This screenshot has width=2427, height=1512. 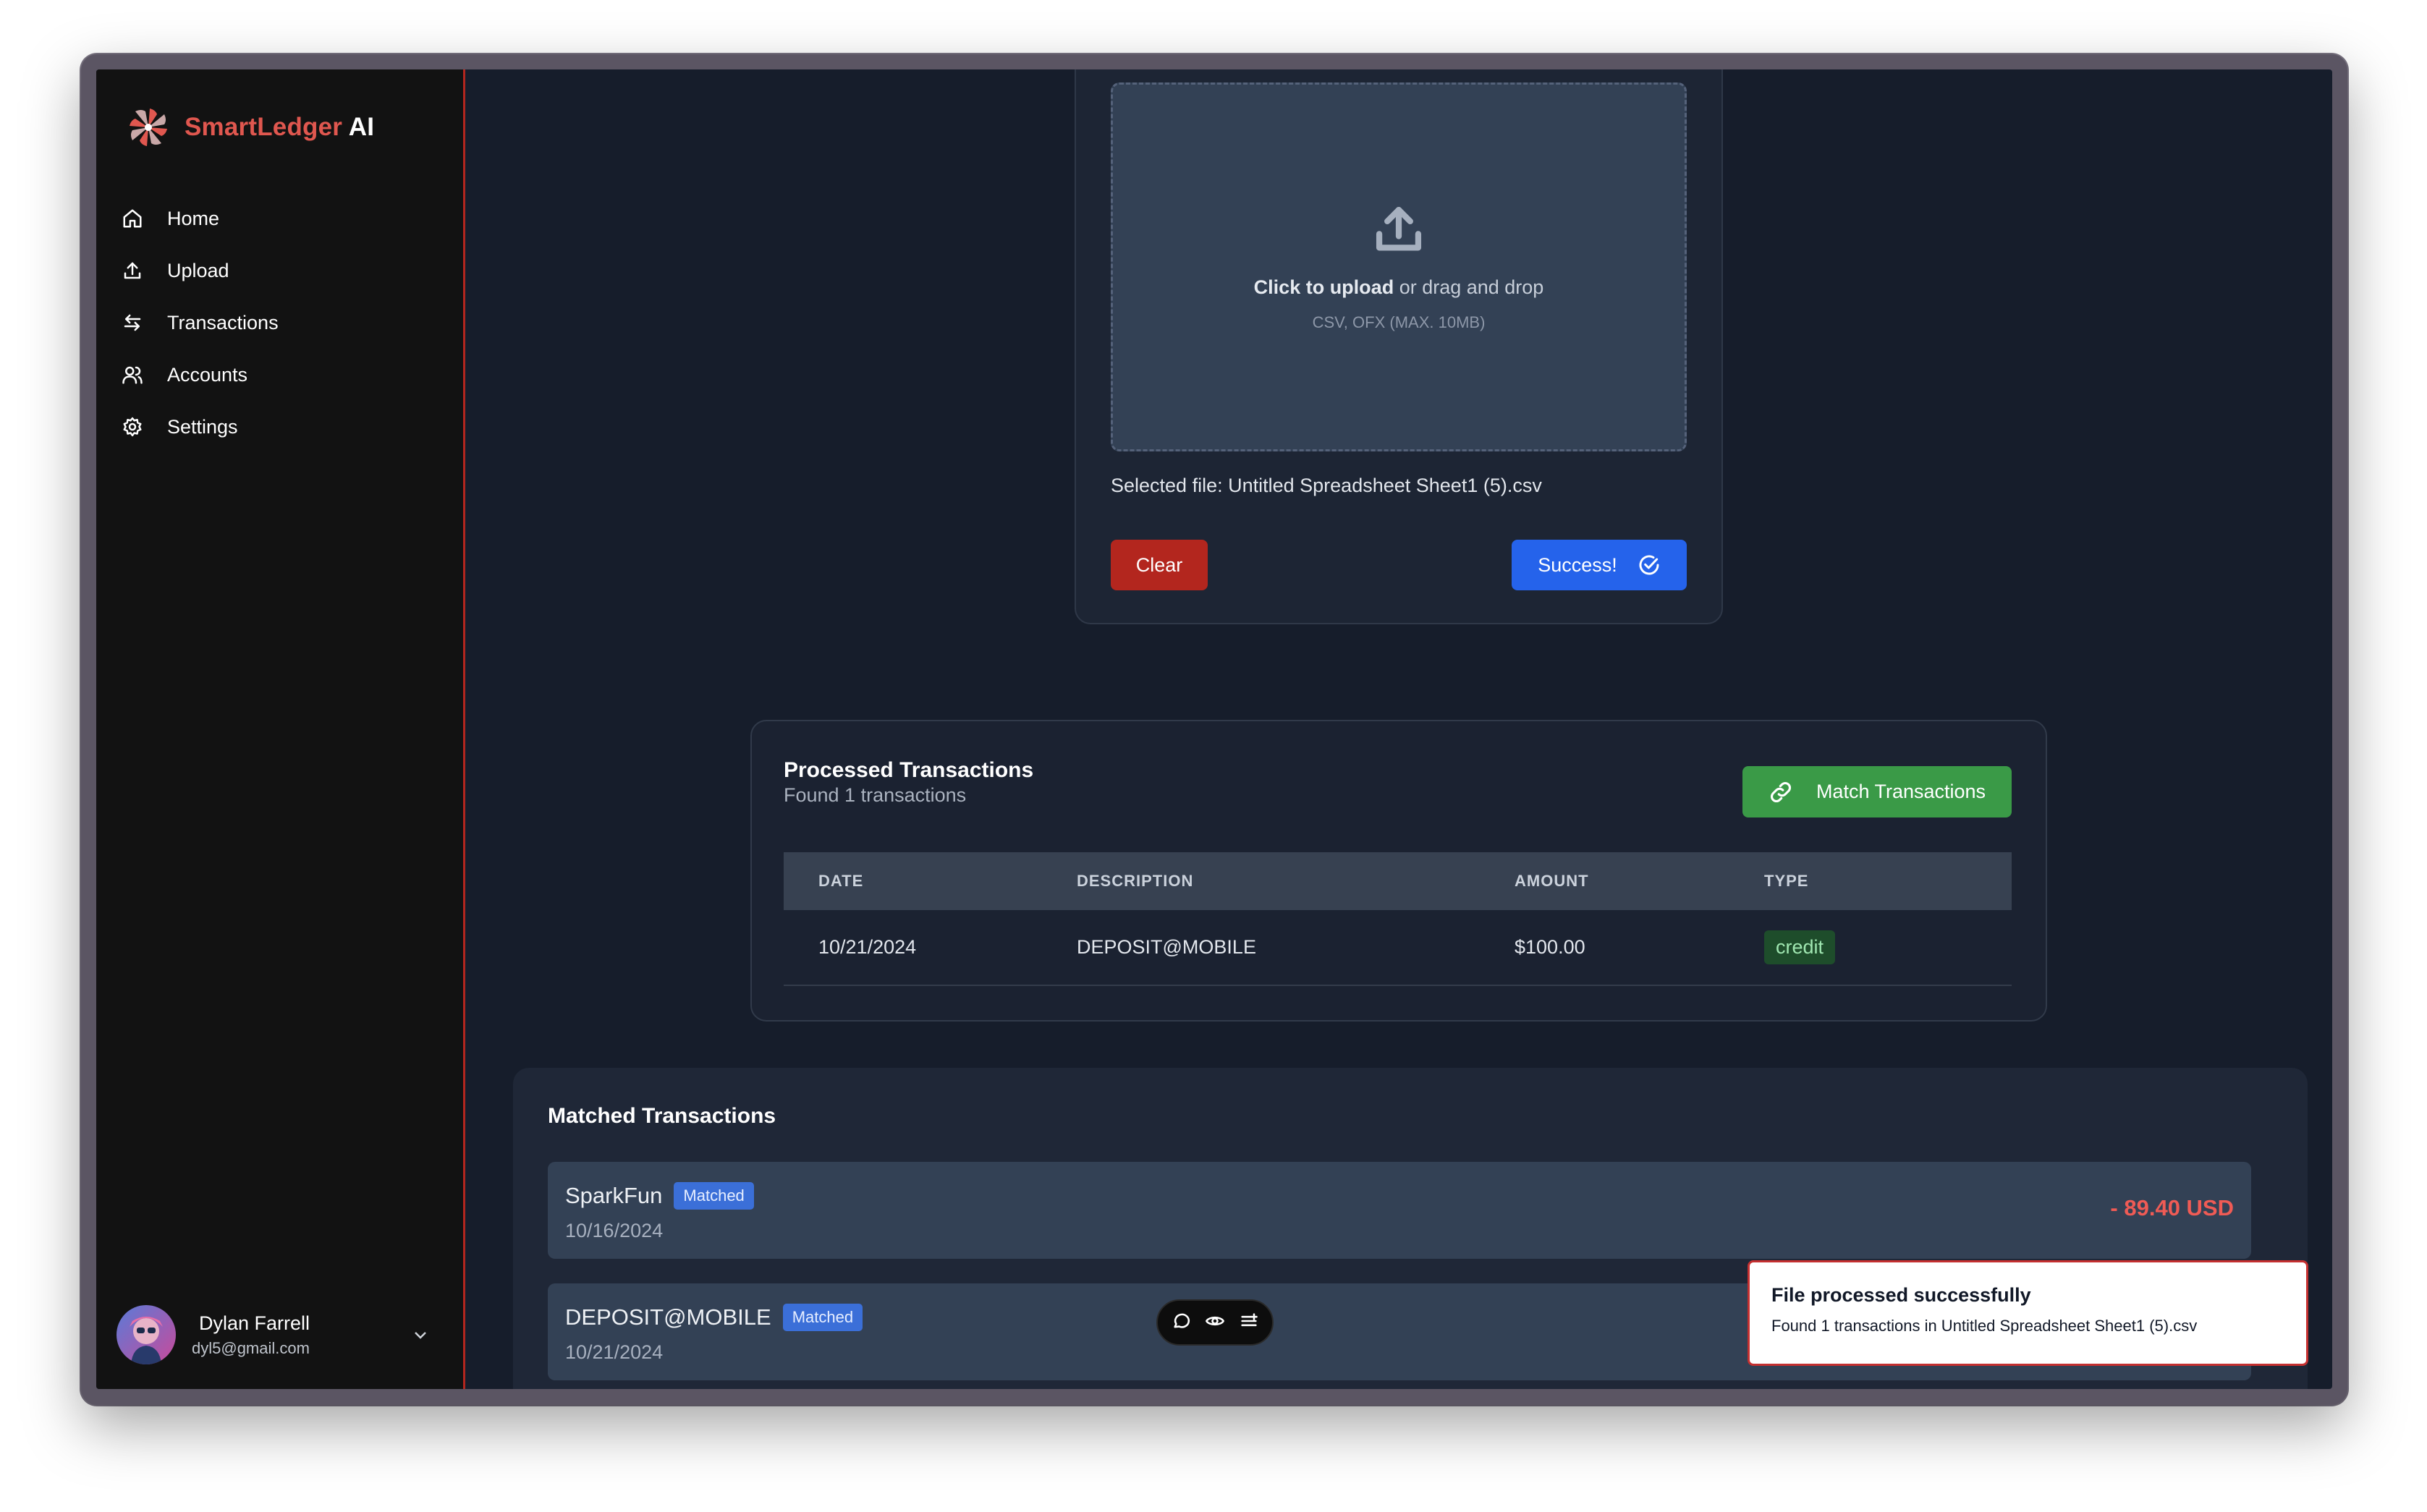 I want to click on clear-button: Clear, so click(x=1159, y=565).